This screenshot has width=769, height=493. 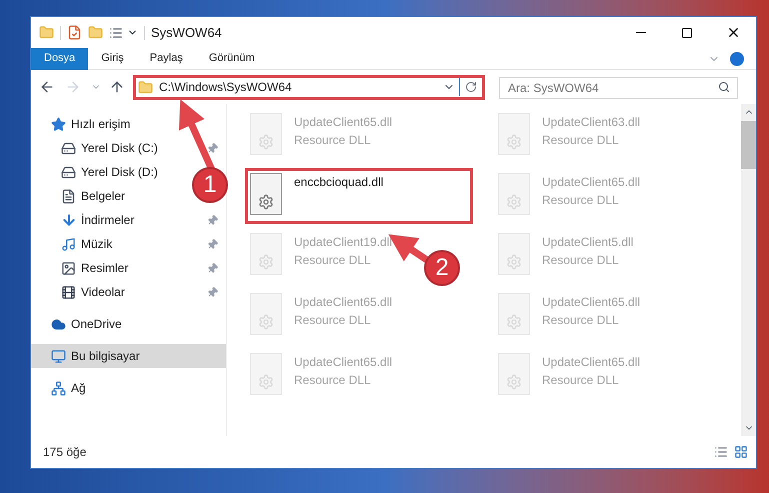 What do you see at coordinates (97, 244) in the screenshot?
I see `sidebar-label: Müzik` at bounding box center [97, 244].